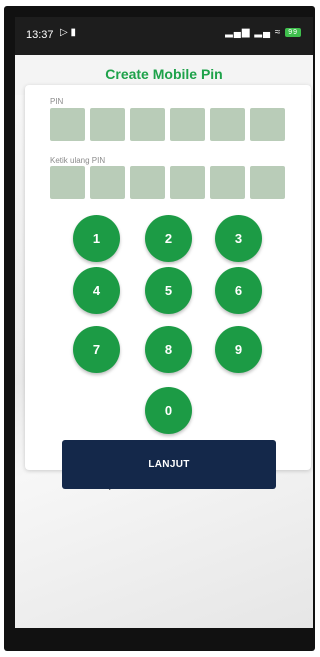  What do you see at coordinates (164, 36) in the screenshot?
I see `status-bar: 13:37 ▷ ▮ ▂▄▆ ▂▄ ≈ 99` at bounding box center [164, 36].